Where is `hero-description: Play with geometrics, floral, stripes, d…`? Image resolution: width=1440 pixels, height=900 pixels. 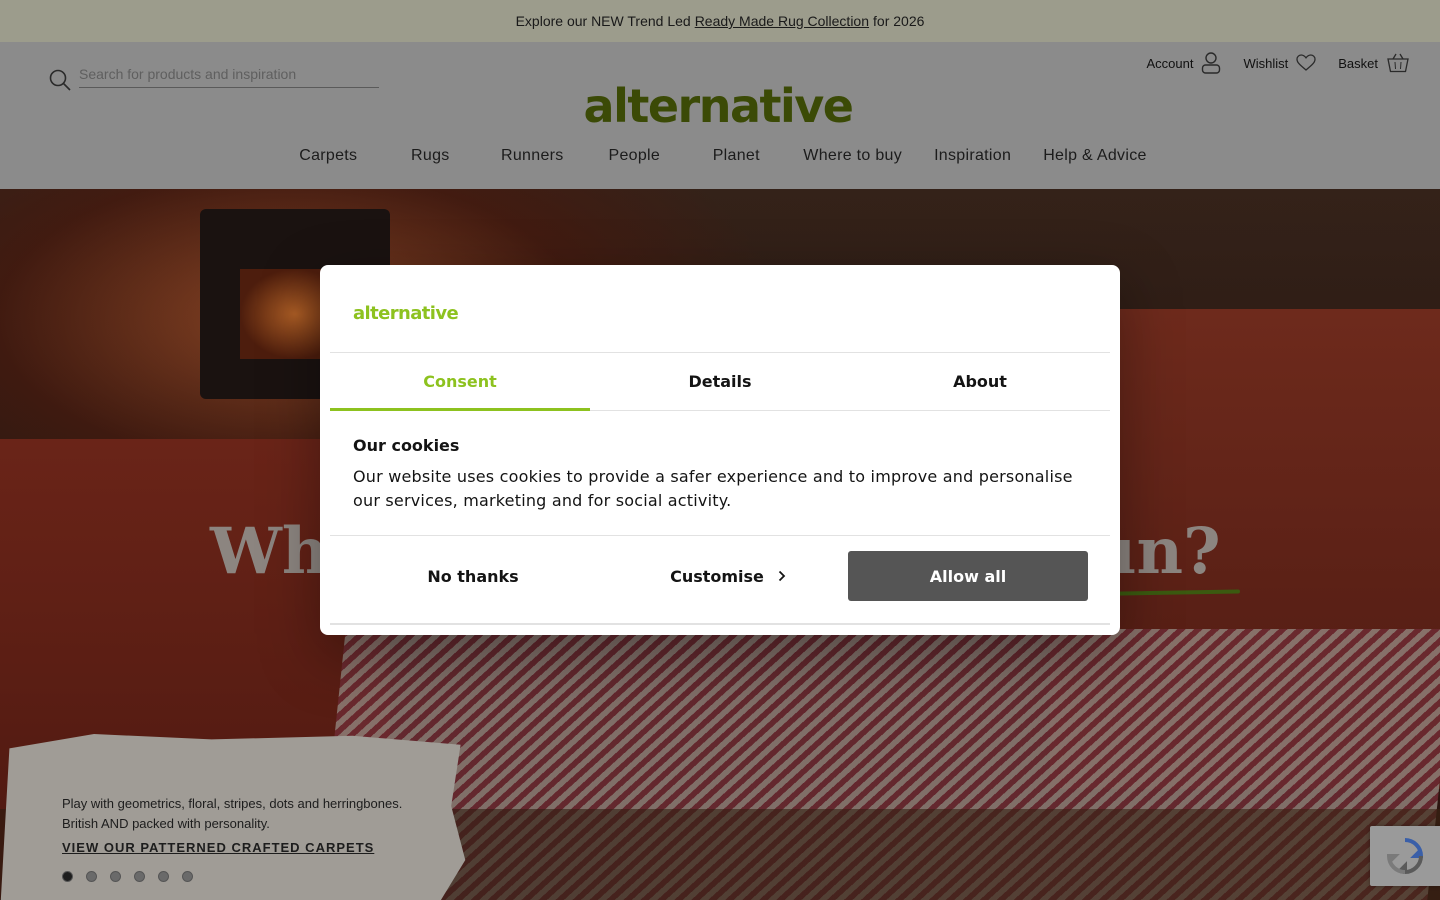
hero-description: Play with geometrics, floral, stripes, d… is located at coordinates (232, 814).